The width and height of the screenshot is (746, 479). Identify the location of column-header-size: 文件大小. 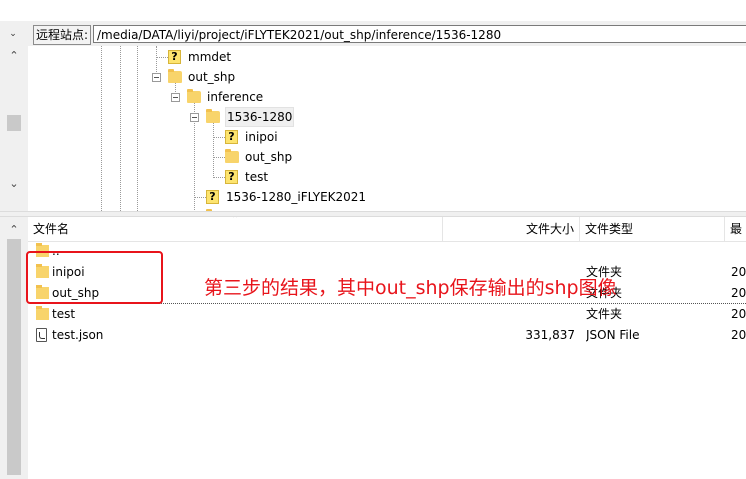
(511, 229).